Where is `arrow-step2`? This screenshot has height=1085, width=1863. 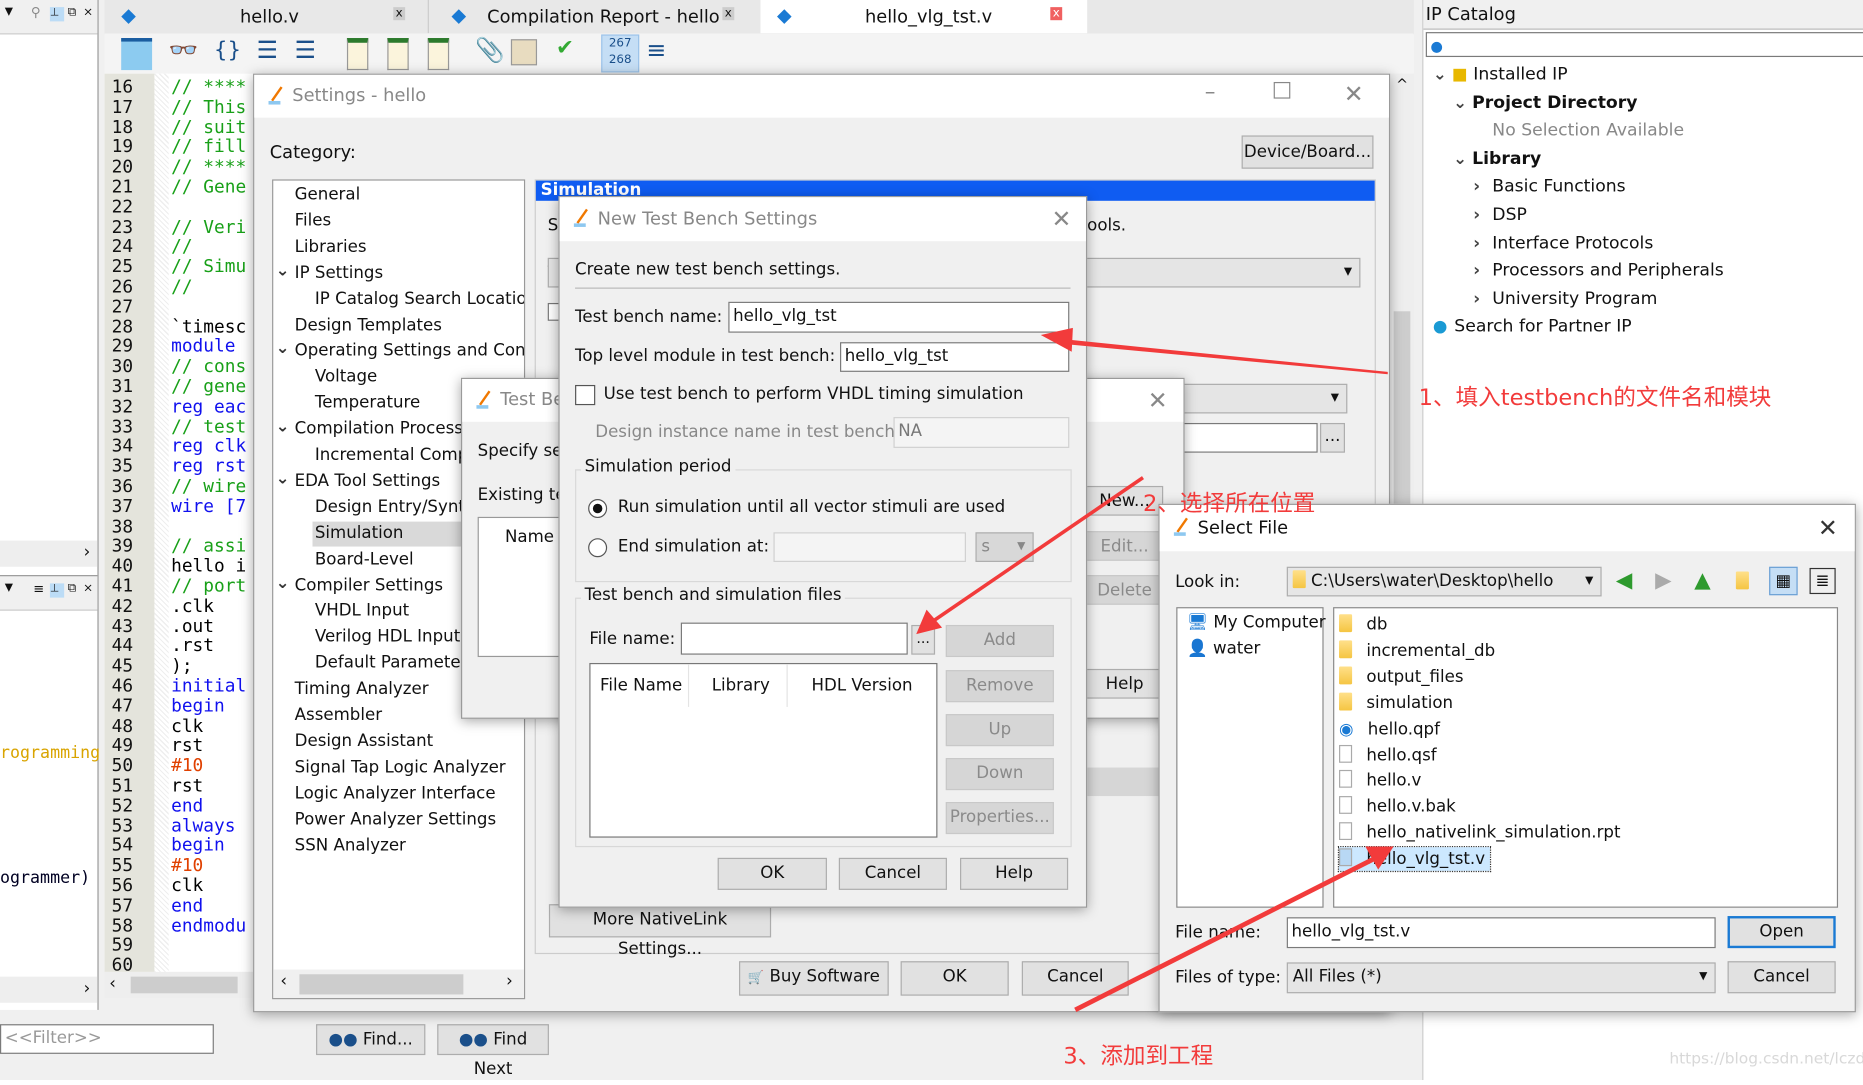
arrow-step2 is located at coordinates (1030, 555).